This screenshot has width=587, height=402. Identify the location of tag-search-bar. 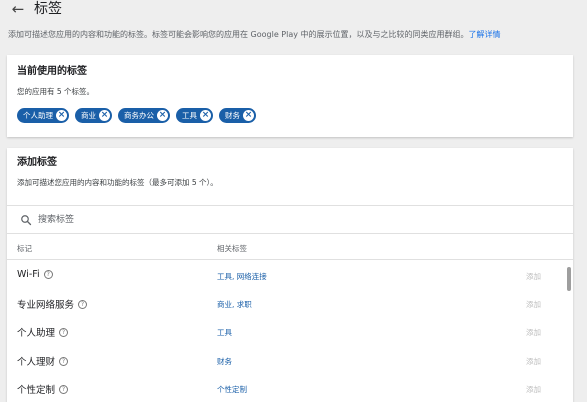
(290, 219).